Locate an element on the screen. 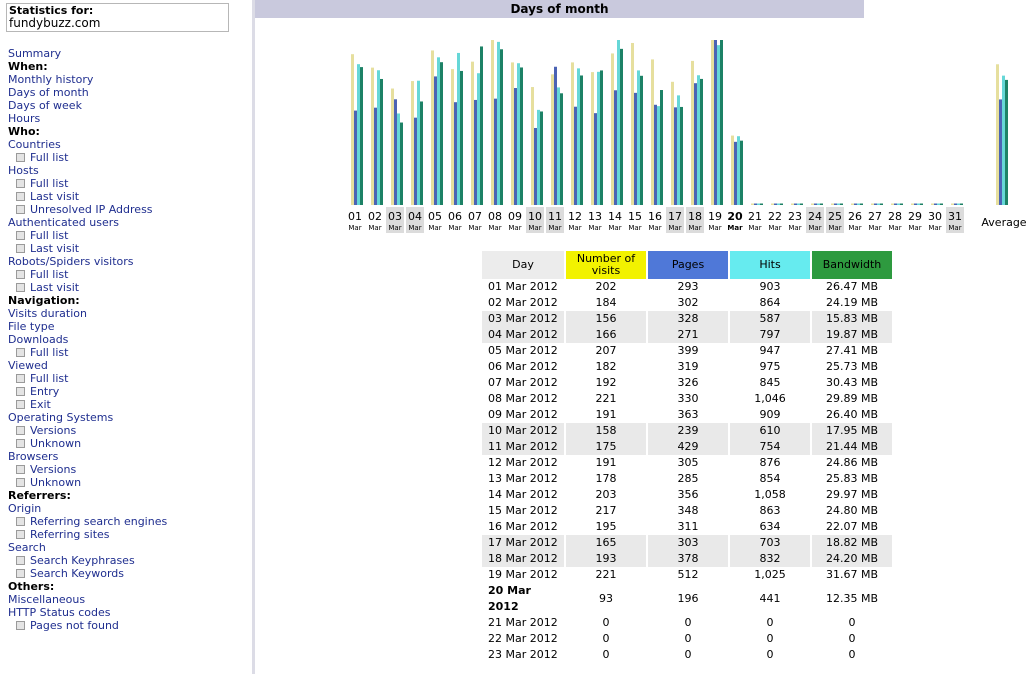 The height and width of the screenshot is (674, 1034). nav-os-versions: Versions is located at coordinates (87, 430).